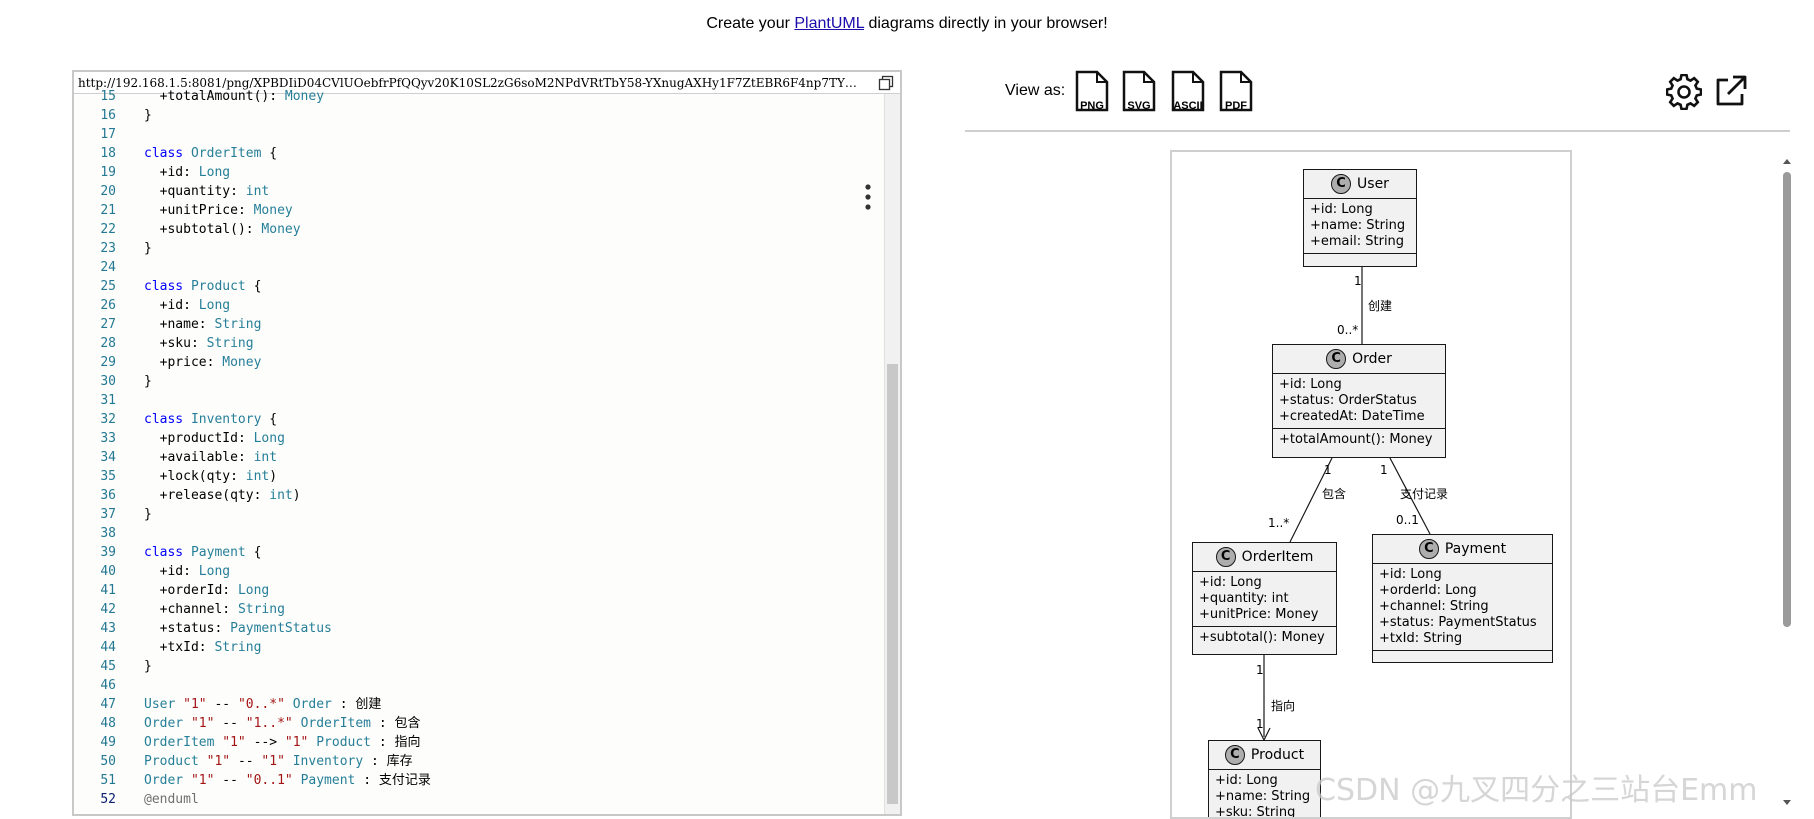 This screenshot has width=1814, height=819. Describe the element at coordinates (1348, 400) in the screenshot. I see `attribute: +status: OrderStatus` at that location.